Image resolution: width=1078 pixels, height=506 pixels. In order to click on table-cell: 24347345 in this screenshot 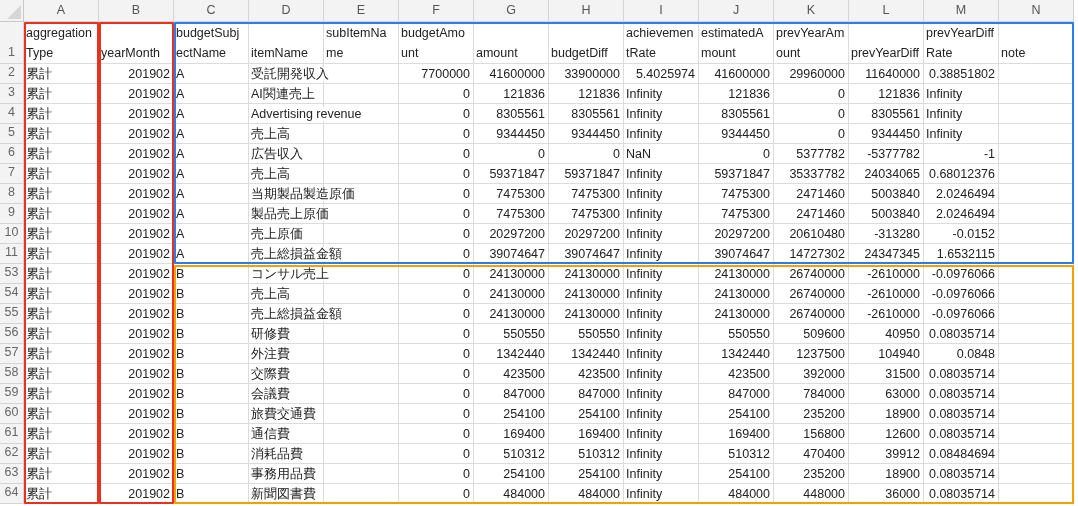, I will do `click(892, 254)`.